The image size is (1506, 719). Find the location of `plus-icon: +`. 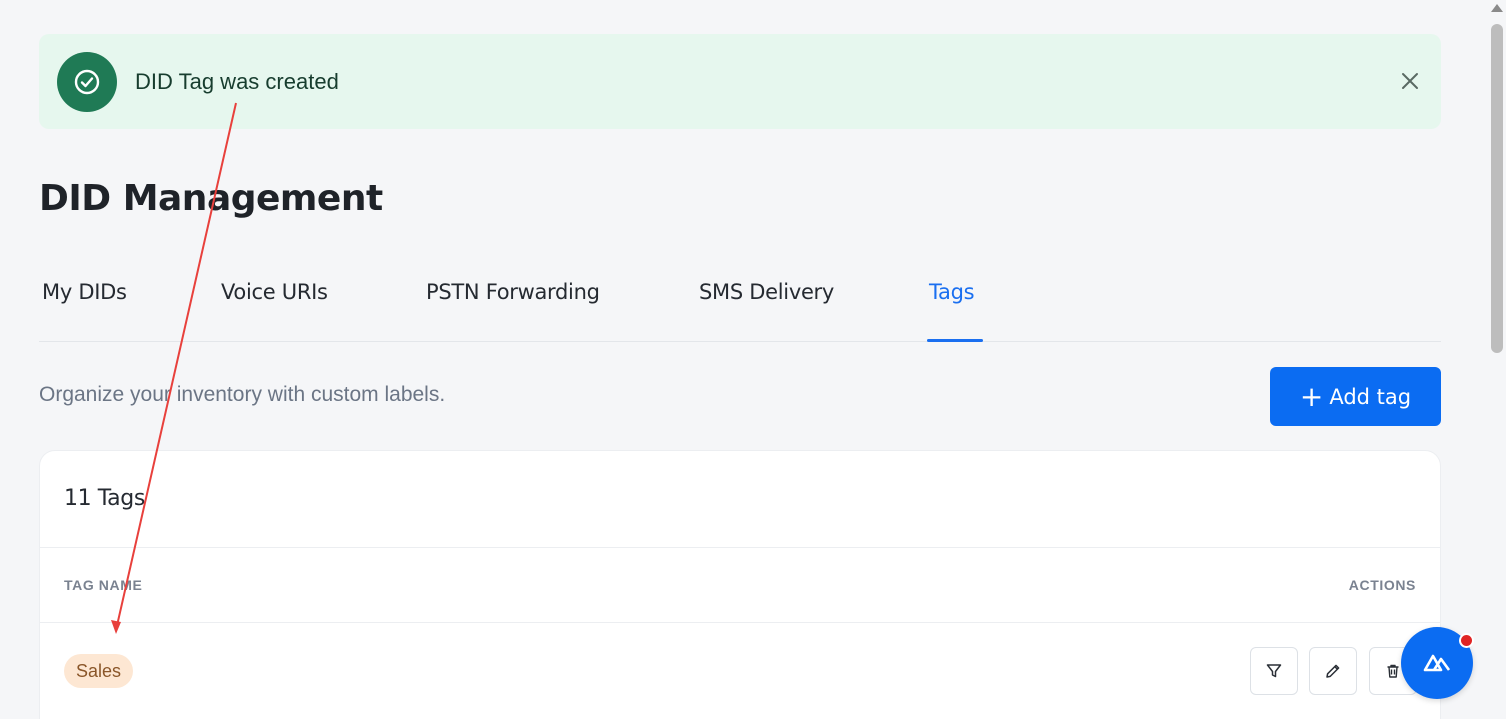

plus-icon: + is located at coordinates (1311, 396).